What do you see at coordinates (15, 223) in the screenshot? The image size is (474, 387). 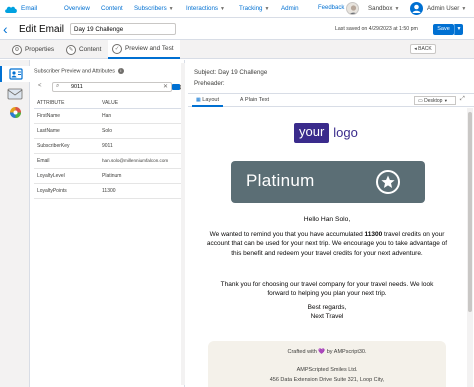 I see `preview-side-rail` at bounding box center [15, 223].